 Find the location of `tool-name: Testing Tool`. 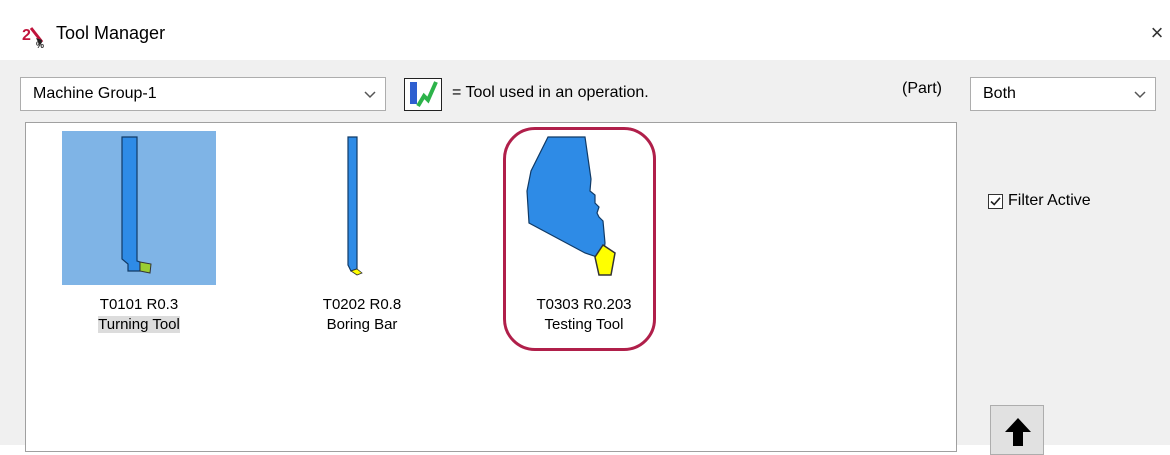

tool-name: Testing Tool is located at coordinates (584, 324).